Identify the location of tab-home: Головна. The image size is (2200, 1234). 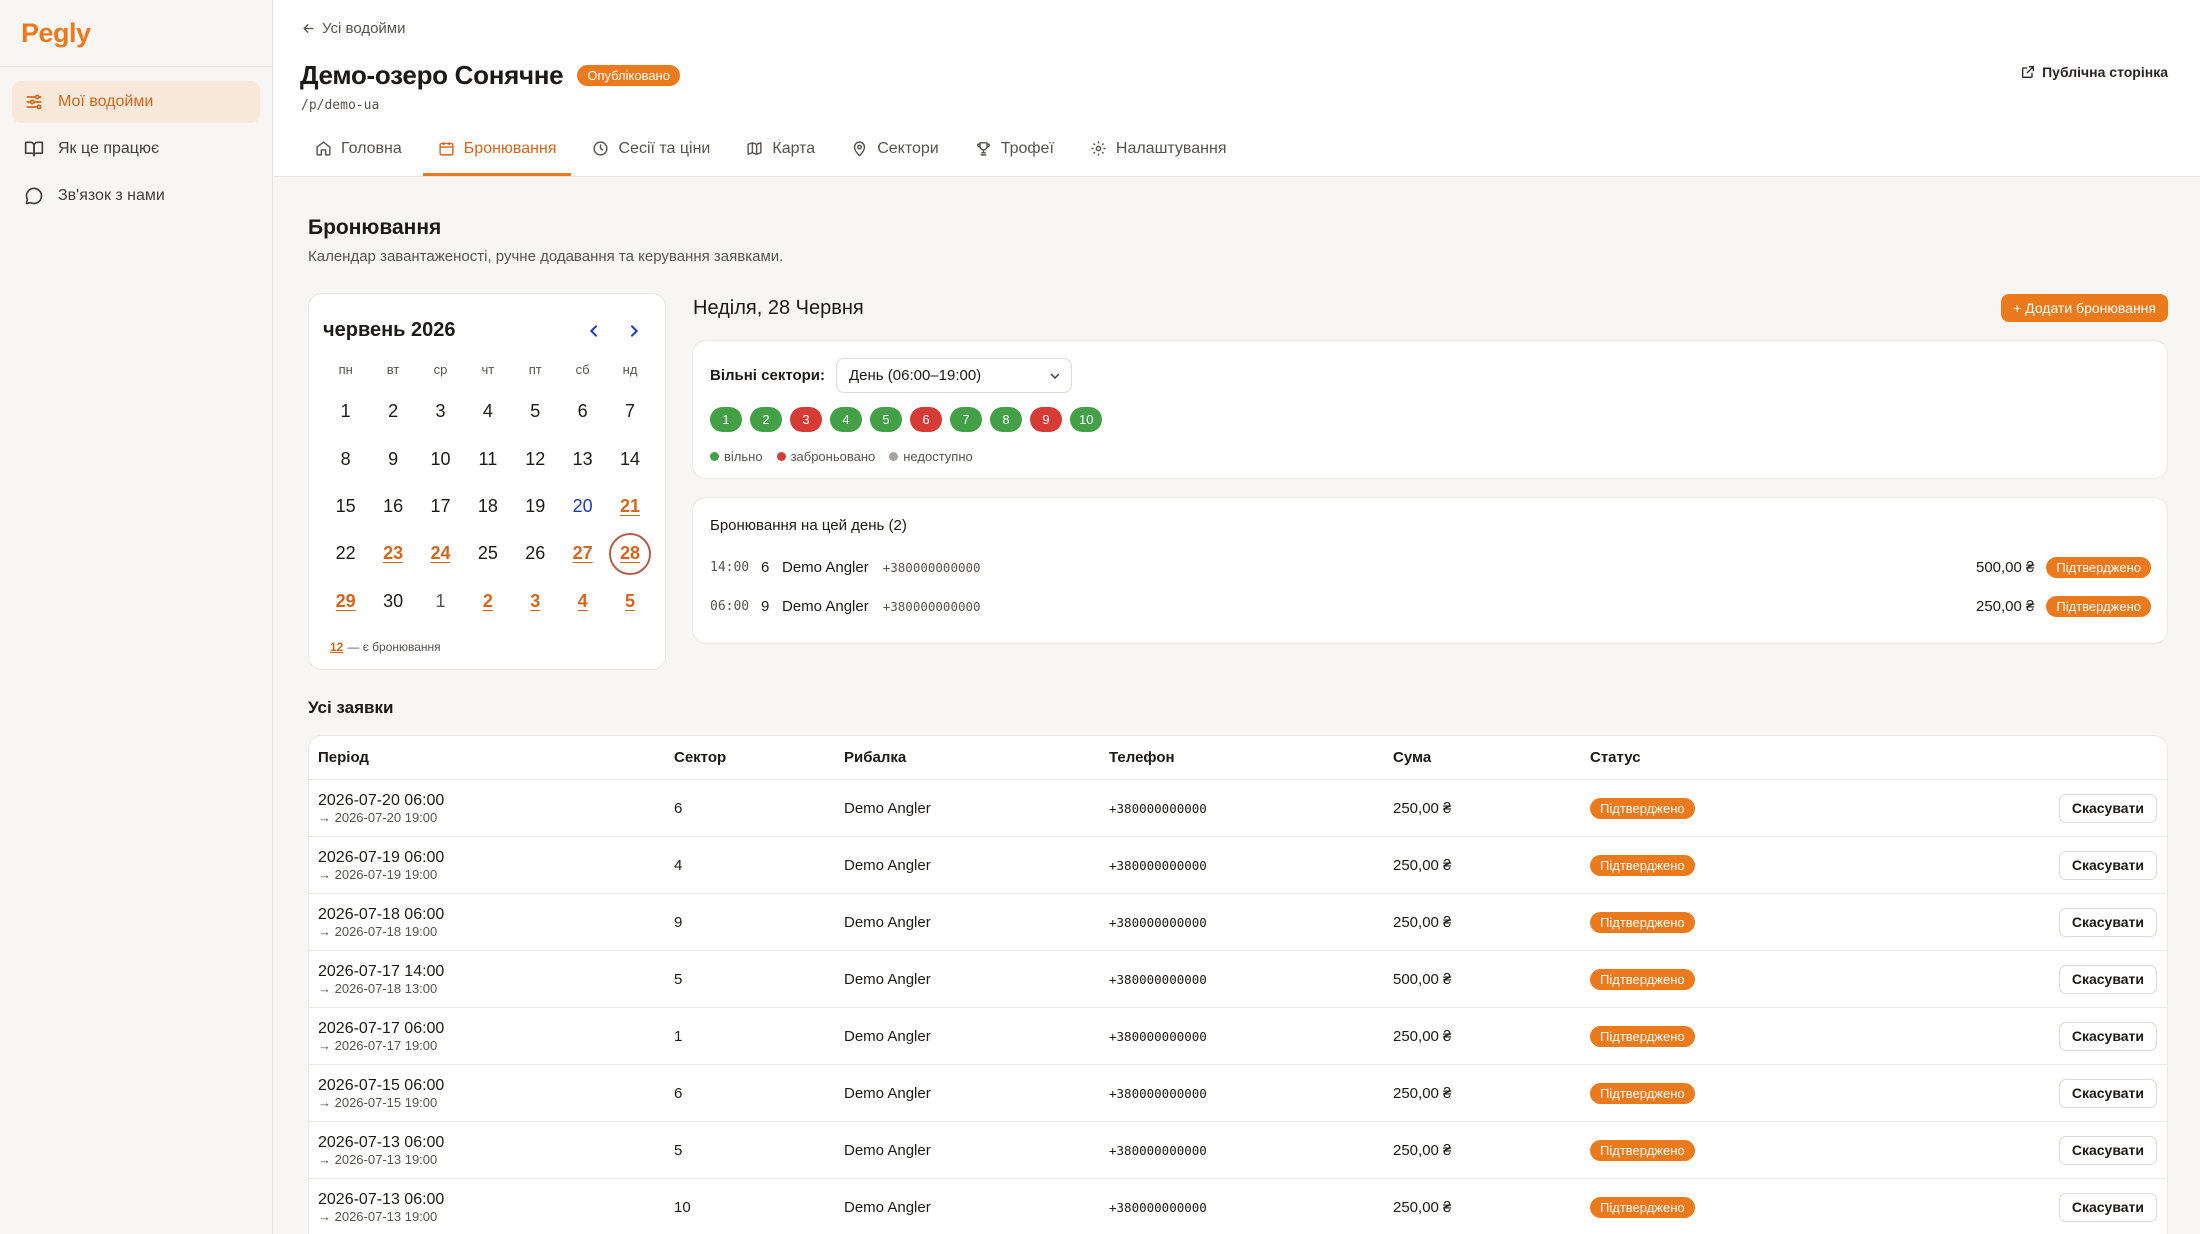
(358, 150).